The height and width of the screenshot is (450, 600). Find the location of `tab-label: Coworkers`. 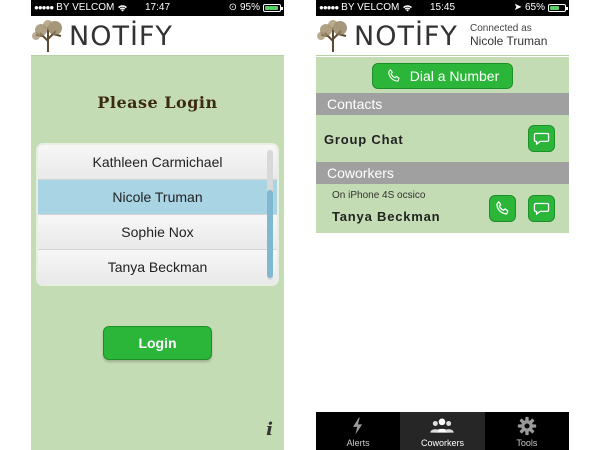

tab-label: Coworkers is located at coordinates (442, 443).